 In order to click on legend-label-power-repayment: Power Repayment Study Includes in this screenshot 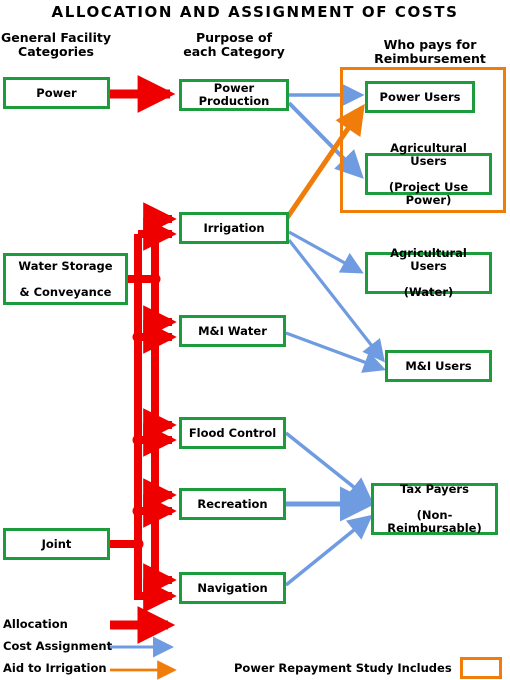, I will do `click(343, 668)`.